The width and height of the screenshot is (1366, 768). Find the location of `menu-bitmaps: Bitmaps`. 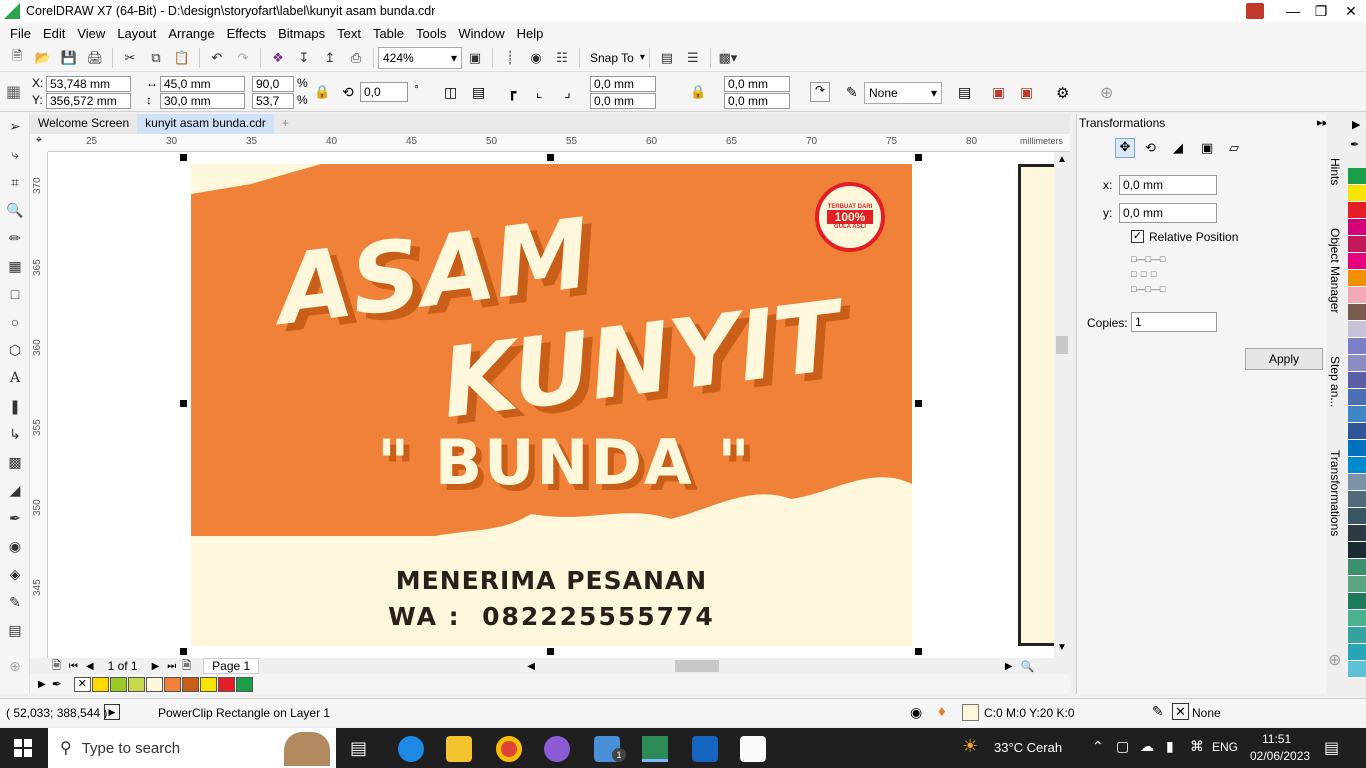

menu-bitmaps: Bitmaps is located at coordinates (301, 33).